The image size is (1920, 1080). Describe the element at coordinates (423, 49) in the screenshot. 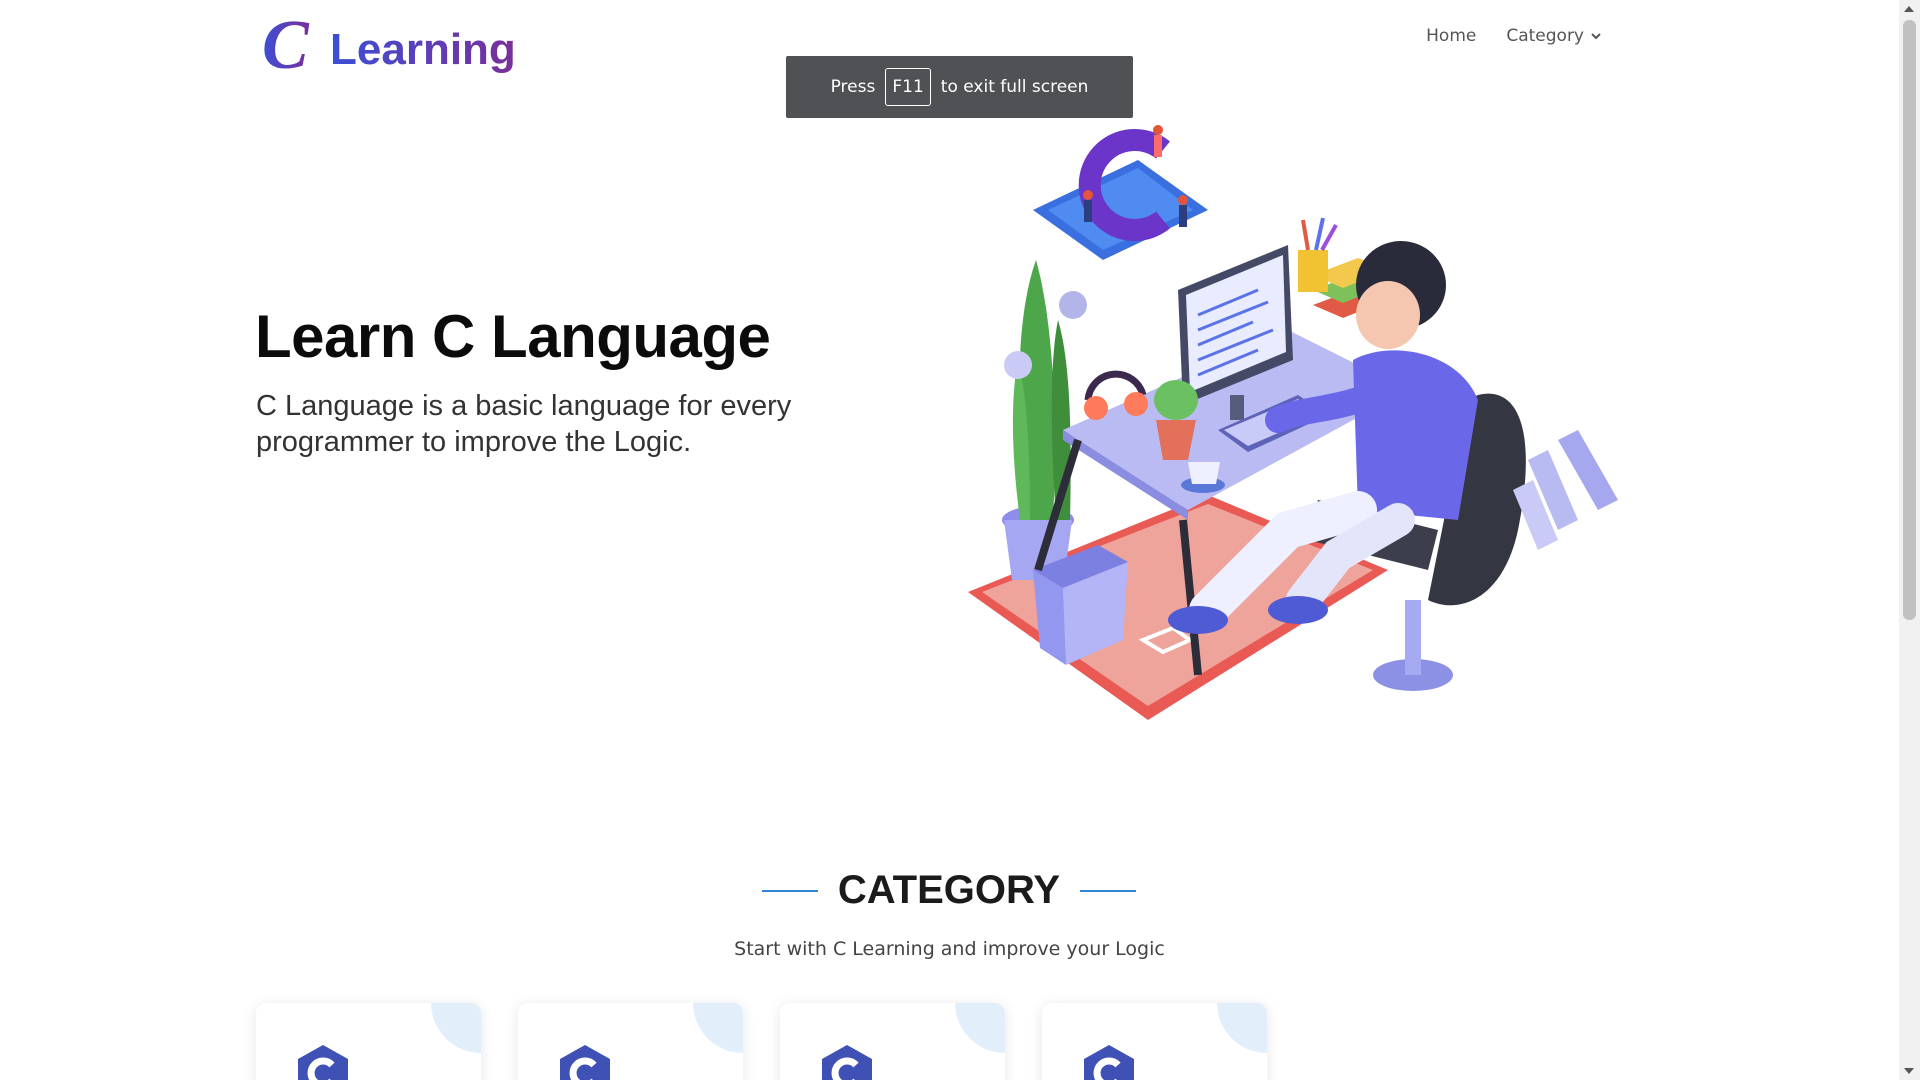

I see `logo-word: Learning` at that location.